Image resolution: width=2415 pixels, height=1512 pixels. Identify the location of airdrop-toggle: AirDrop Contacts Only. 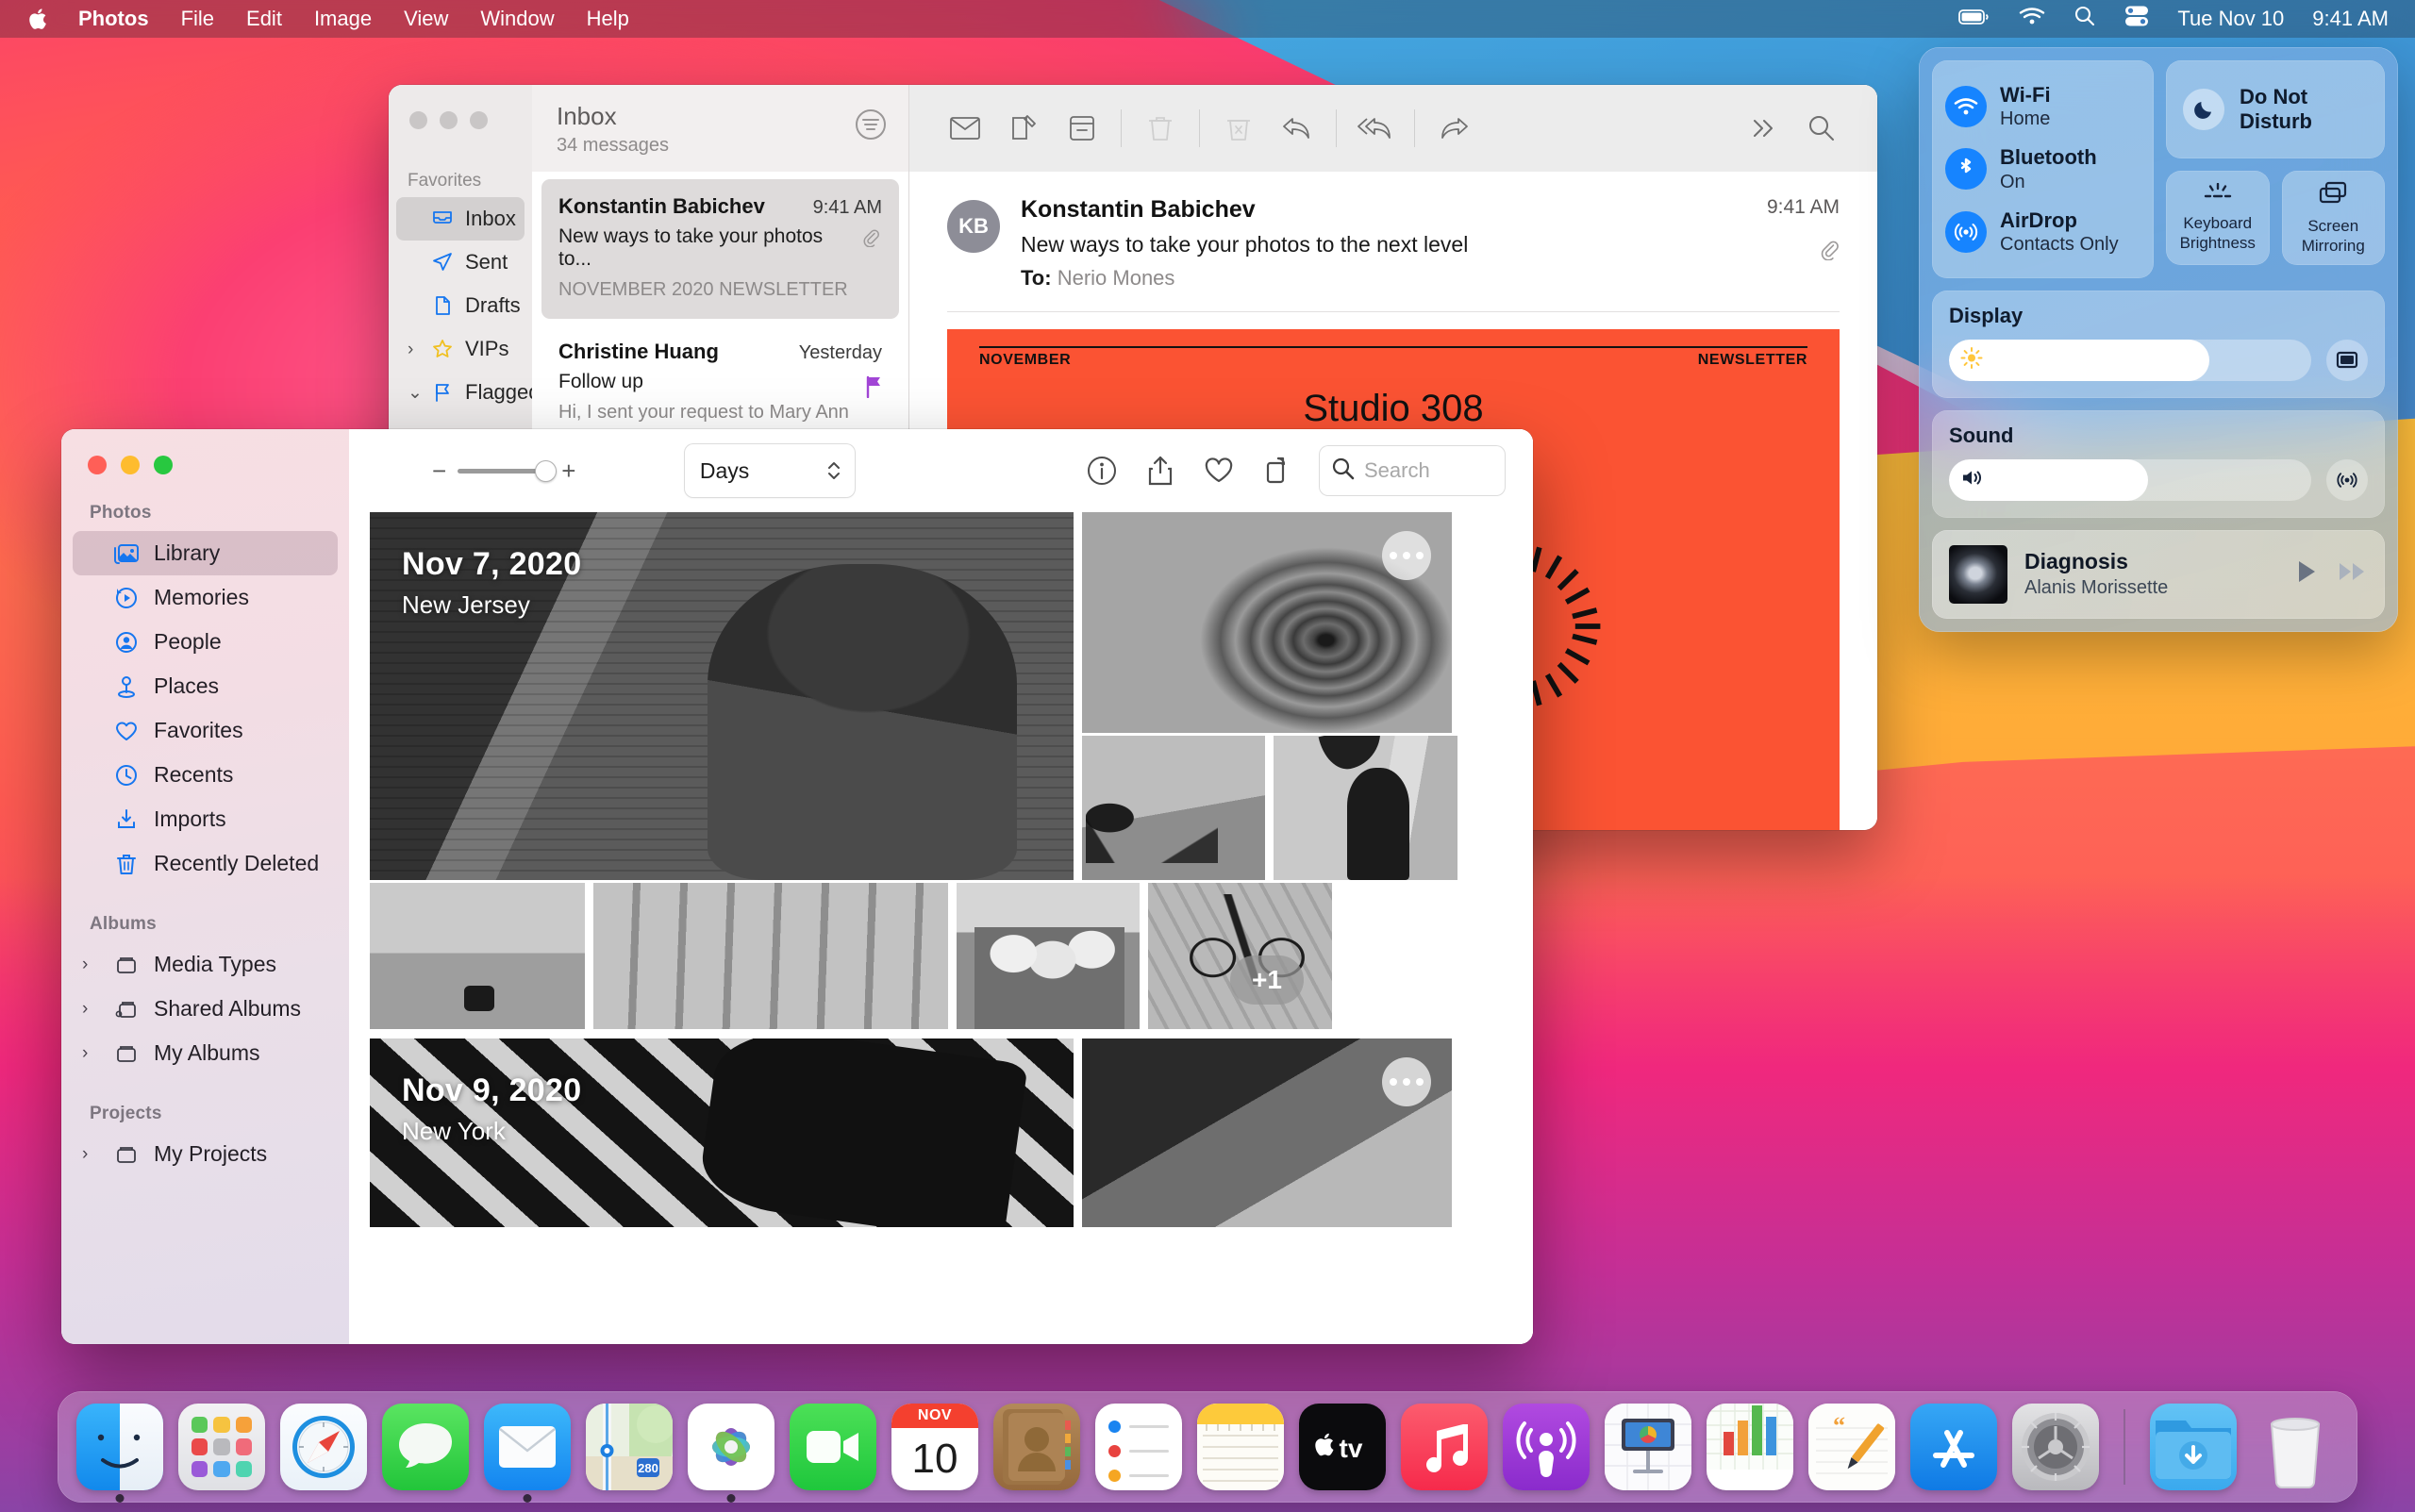
(2042, 232).